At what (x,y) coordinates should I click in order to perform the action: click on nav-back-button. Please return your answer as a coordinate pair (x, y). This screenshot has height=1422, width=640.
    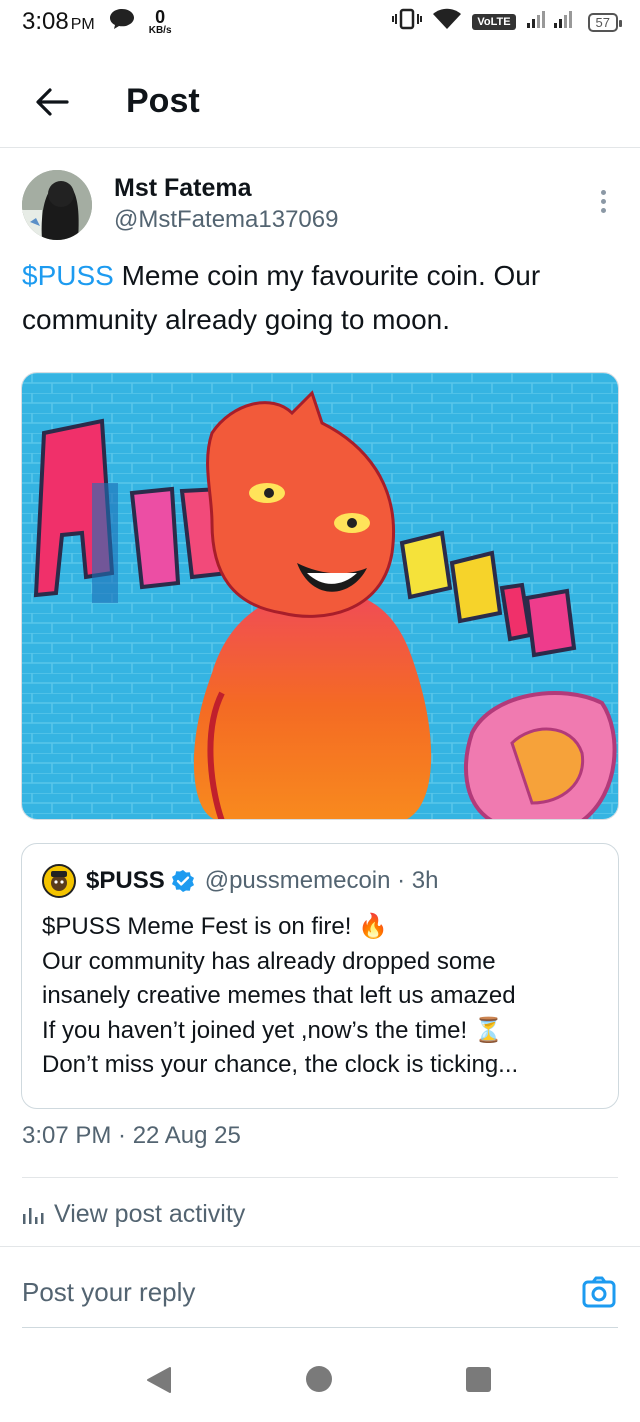
    Looking at the image, I should click on (159, 1382).